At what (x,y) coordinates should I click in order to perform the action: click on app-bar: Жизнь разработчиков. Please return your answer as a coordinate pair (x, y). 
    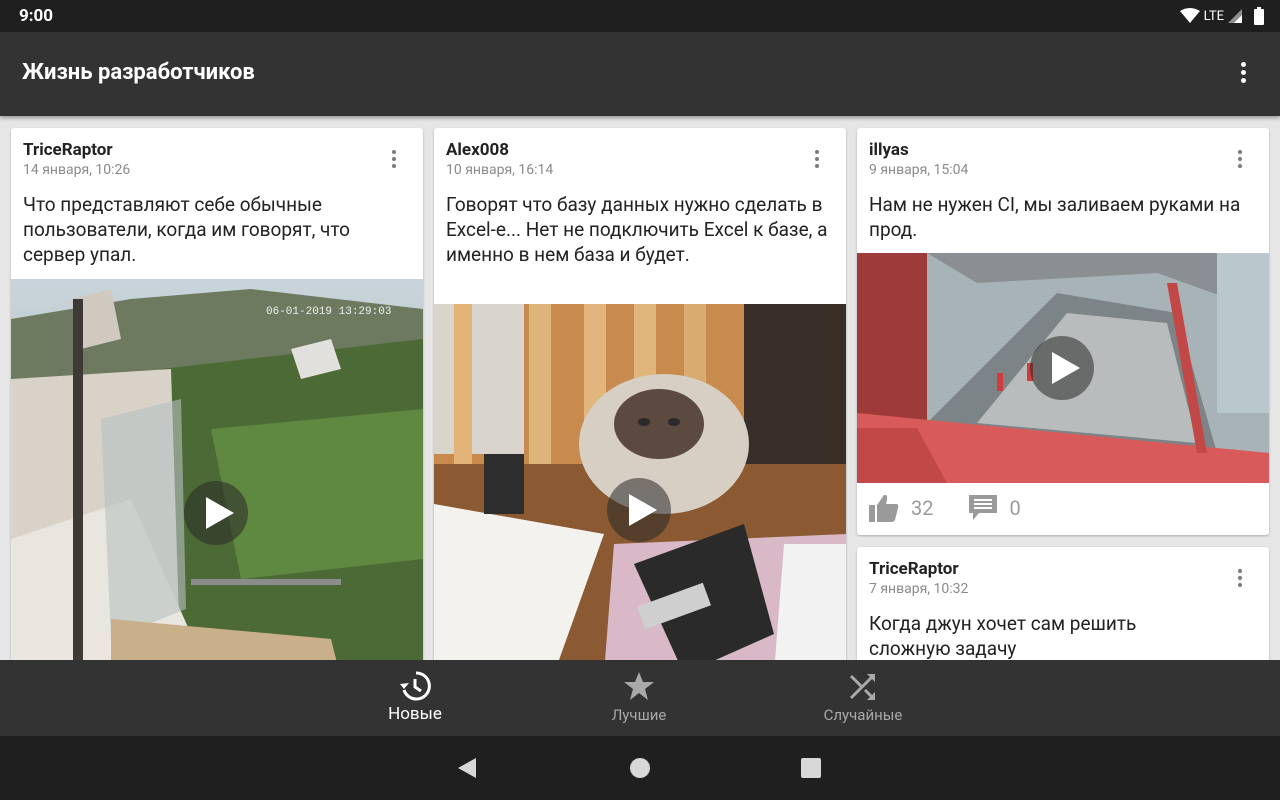
    Looking at the image, I should click on (640, 74).